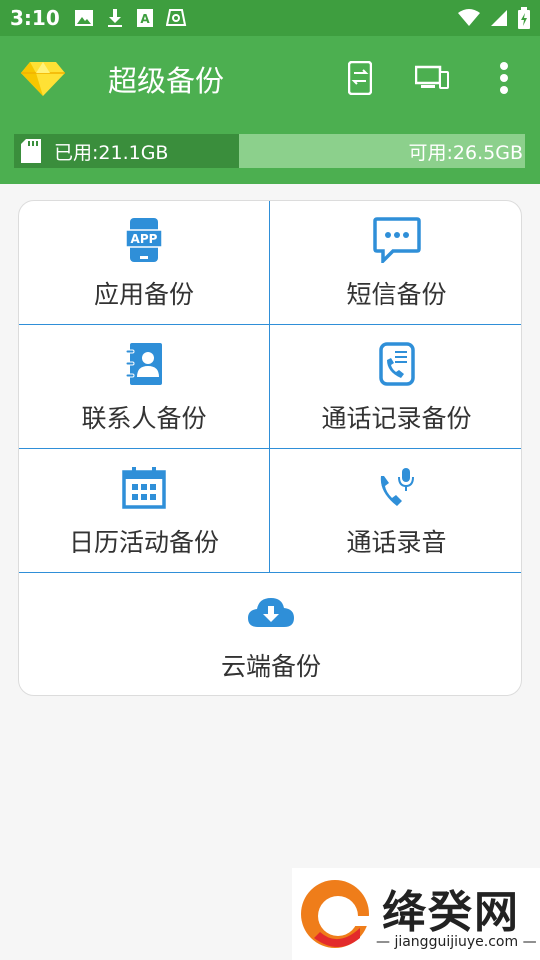 The image size is (540, 960). Describe the element at coordinates (396, 418) in the screenshot. I see `call-log-backup-label: 通话记录备份` at that location.